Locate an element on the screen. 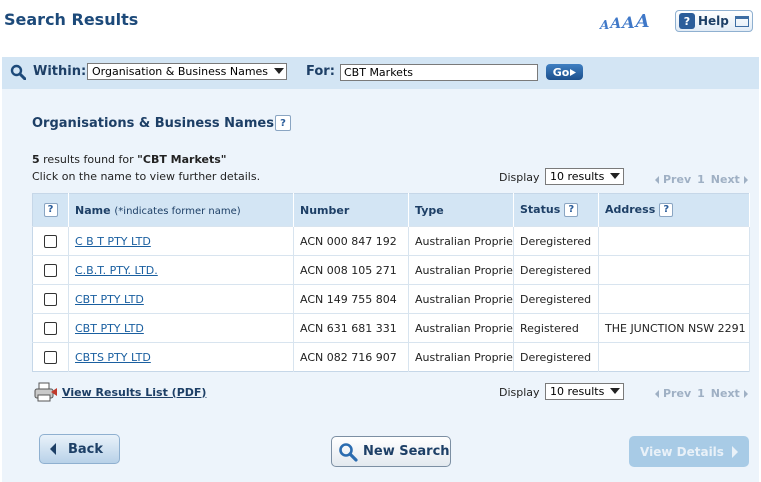  result-number: ACN 082 716 907 is located at coordinates (351, 357).